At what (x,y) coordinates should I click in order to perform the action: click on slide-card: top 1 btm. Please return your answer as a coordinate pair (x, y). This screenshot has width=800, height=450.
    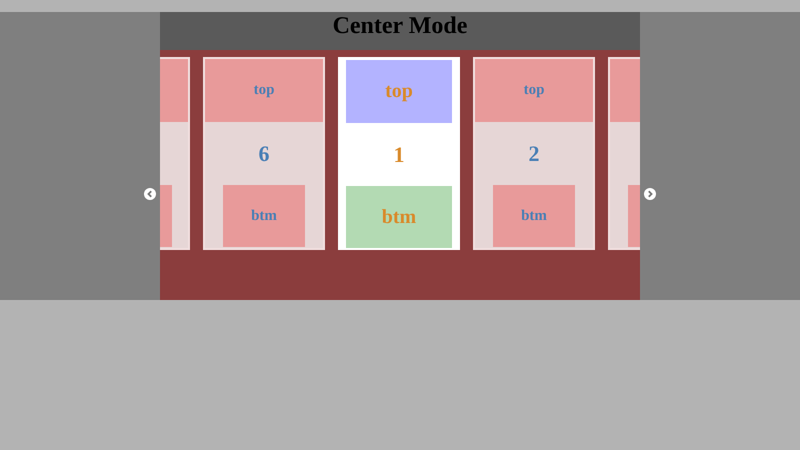
    Looking at the image, I should click on (399, 153).